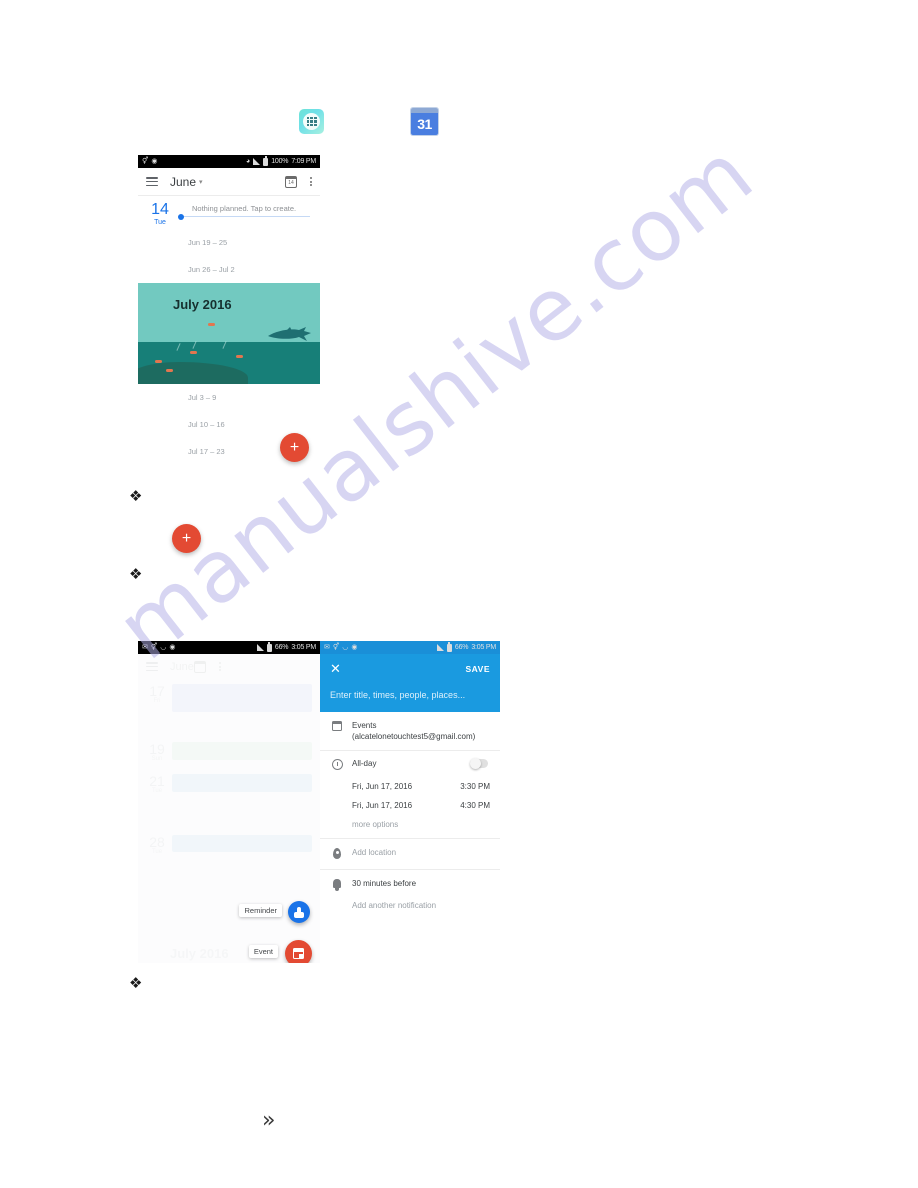 The image size is (918, 1188). Describe the element at coordinates (183, 181) in the screenshot. I see `page-title: June` at that location.